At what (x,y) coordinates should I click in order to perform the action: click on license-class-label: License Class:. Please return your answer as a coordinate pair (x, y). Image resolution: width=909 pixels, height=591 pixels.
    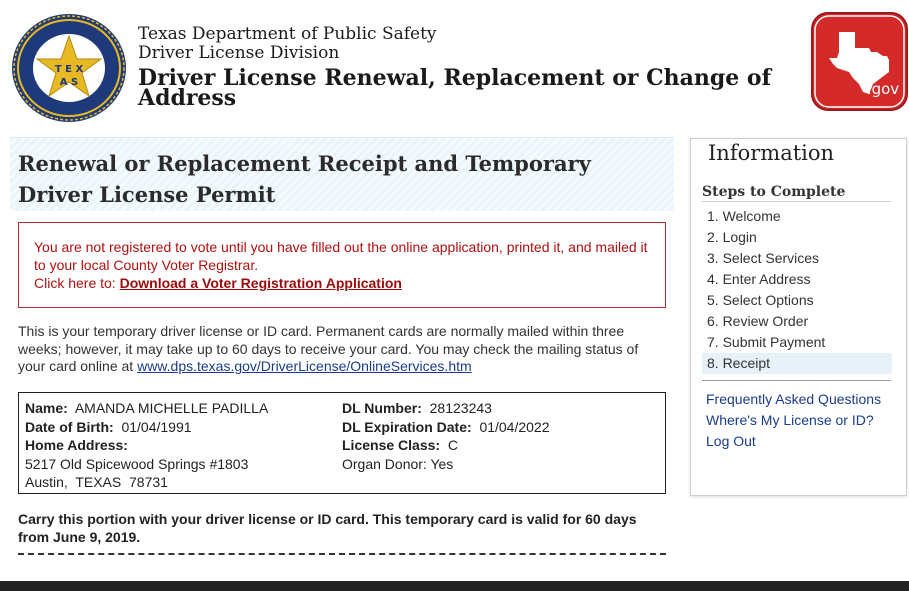
    Looking at the image, I should click on (391, 445).